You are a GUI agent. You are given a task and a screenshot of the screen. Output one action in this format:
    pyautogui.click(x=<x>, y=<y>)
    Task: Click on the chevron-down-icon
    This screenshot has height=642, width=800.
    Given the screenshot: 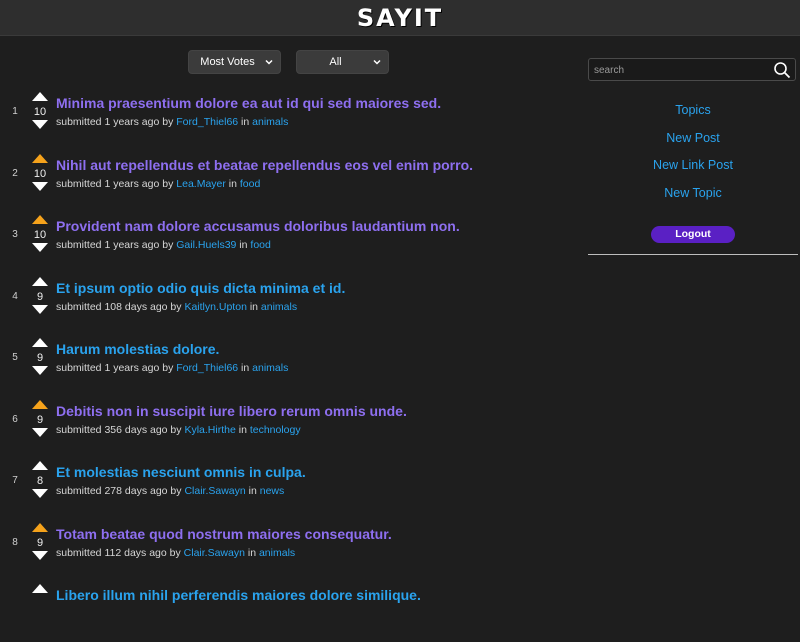 What is the action you would take?
    pyautogui.click(x=269, y=62)
    